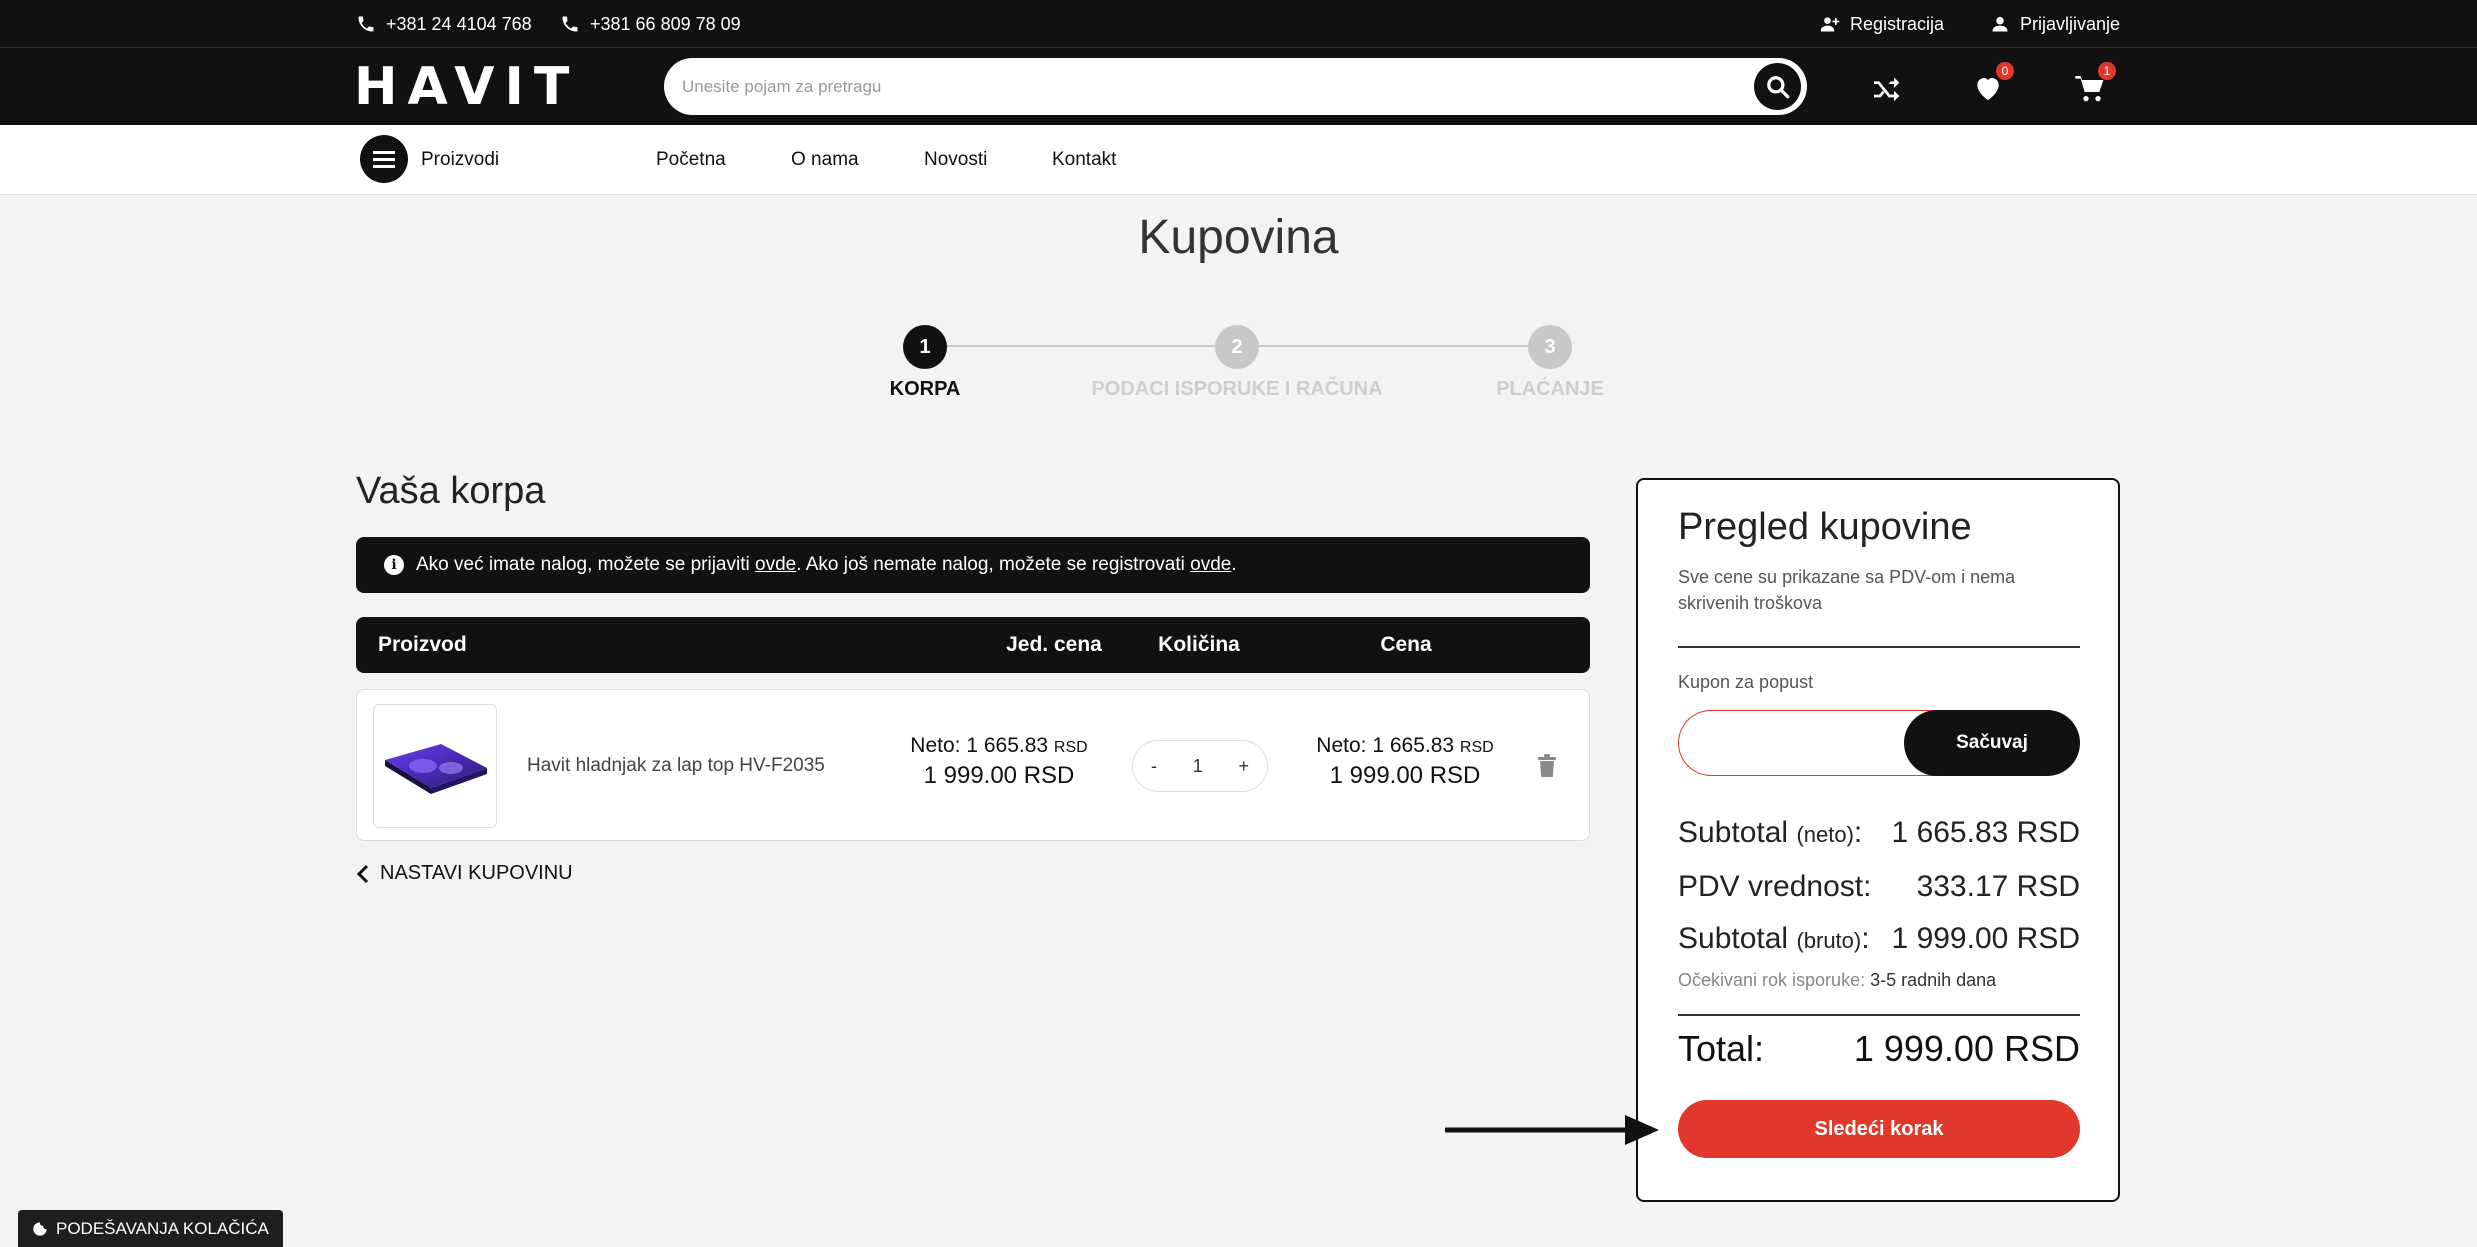 The image size is (2477, 1247). What do you see at coordinates (1985, 832) in the screenshot?
I see `subtotal-neto-value: 1 665.83 RSD` at bounding box center [1985, 832].